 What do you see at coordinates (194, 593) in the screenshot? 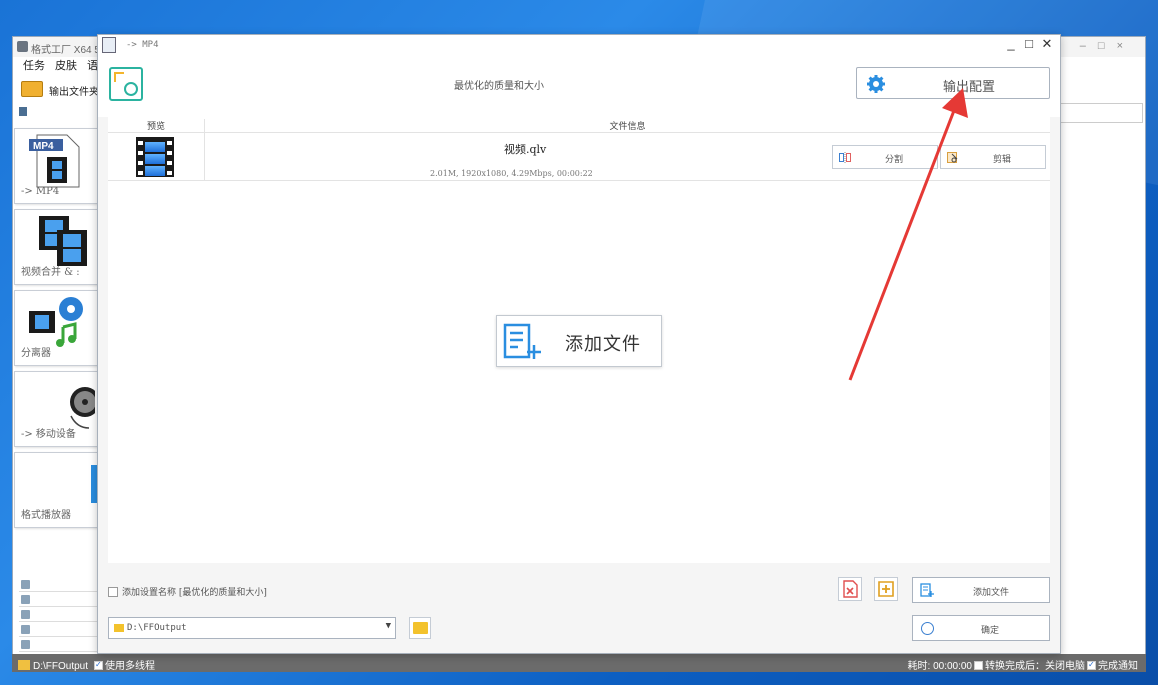
I see `setting-name-label: 添加设置名称 [最优化的质量和大小]` at bounding box center [194, 593].